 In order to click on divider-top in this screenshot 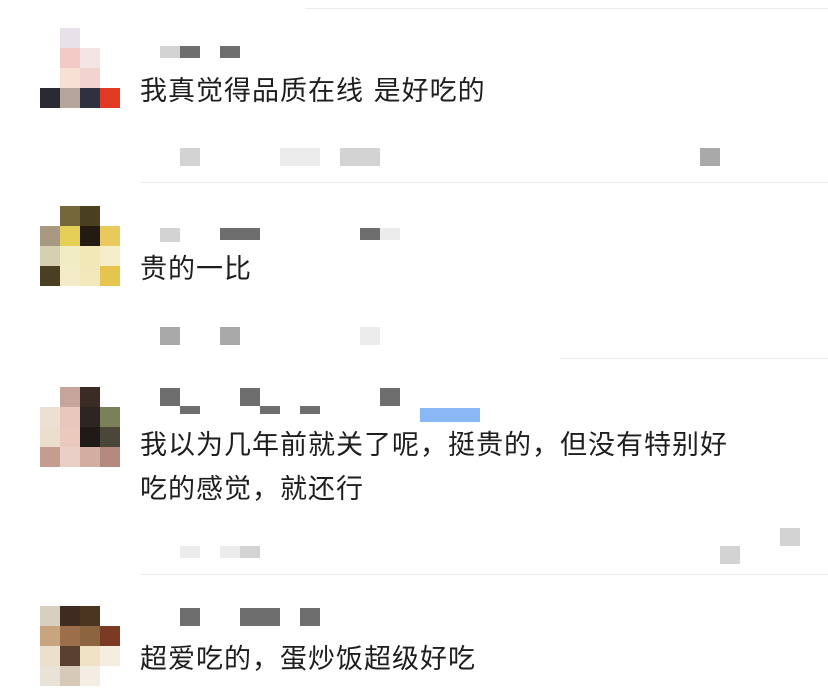, I will do `click(566, 8)`.